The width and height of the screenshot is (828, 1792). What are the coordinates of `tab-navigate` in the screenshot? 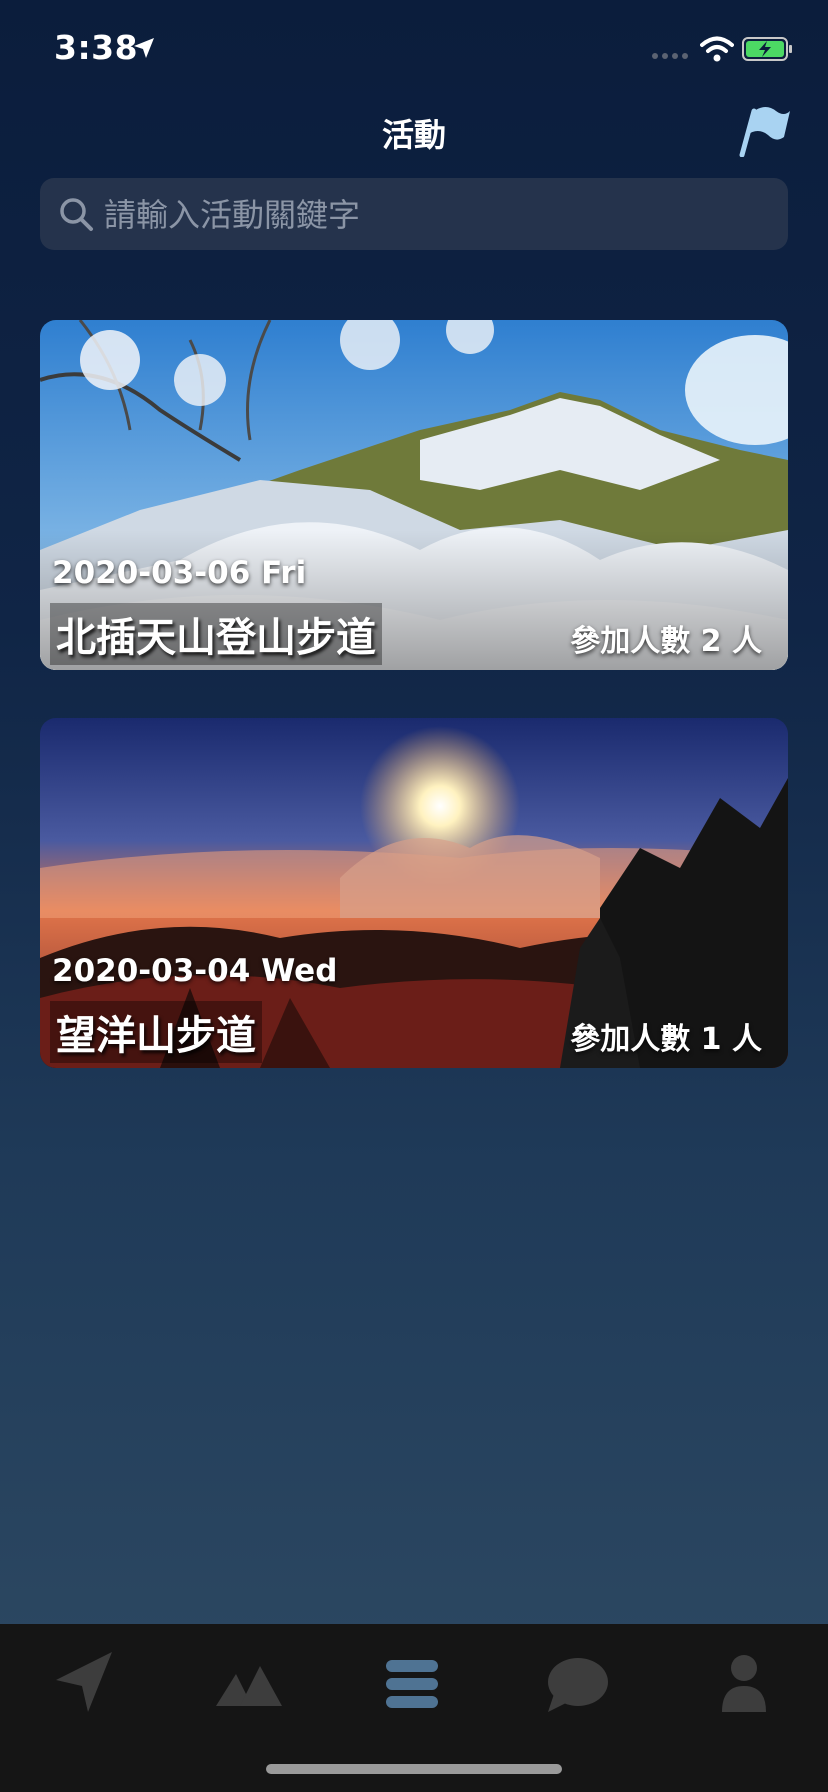 It's located at (84, 1684).